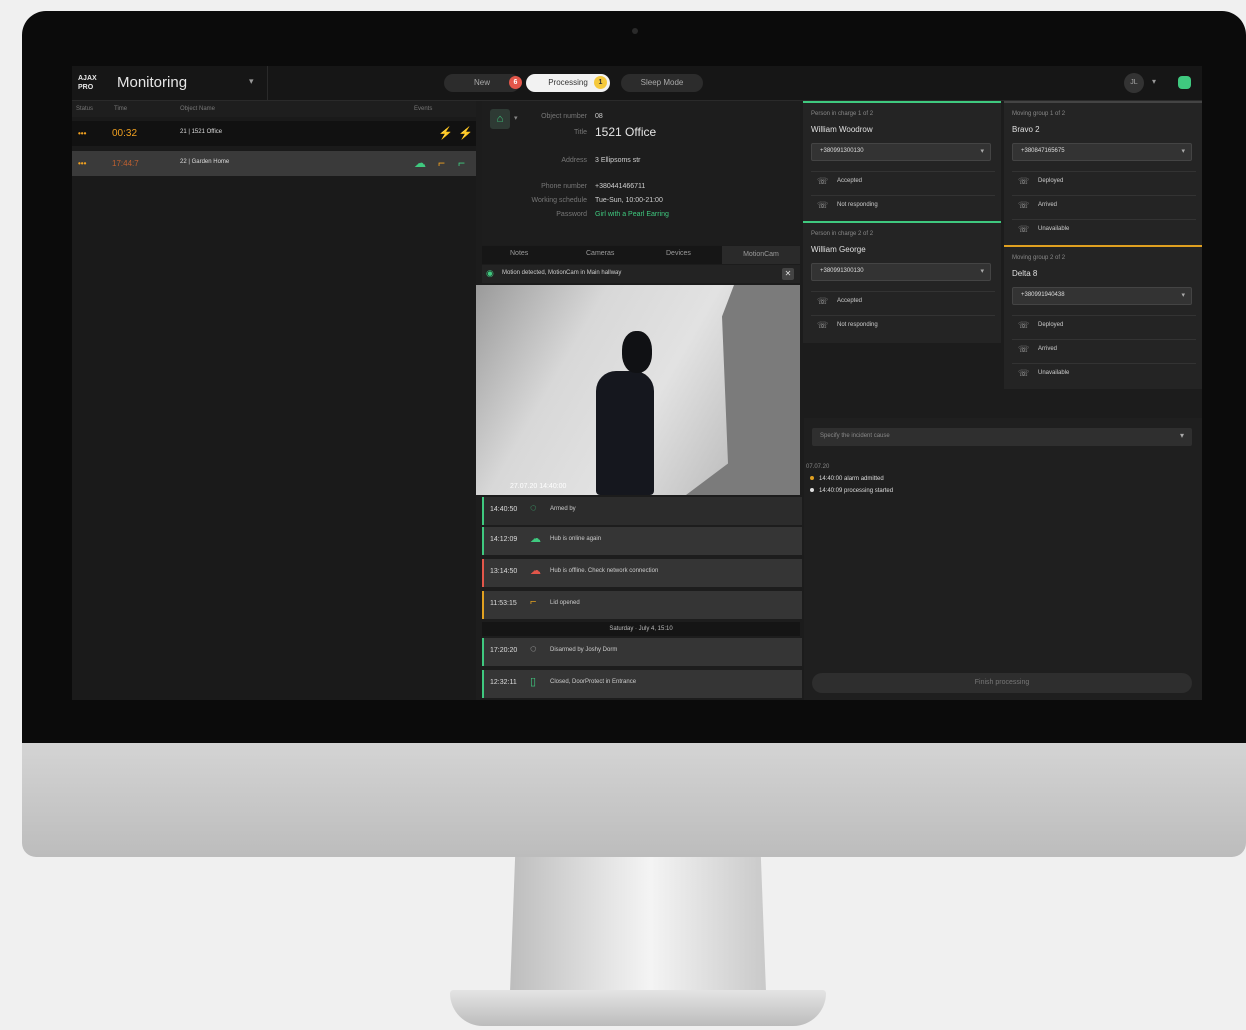 The width and height of the screenshot is (1246, 1030). What do you see at coordinates (519, 253) in the screenshot?
I see `tab-notes: Notes` at bounding box center [519, 253].